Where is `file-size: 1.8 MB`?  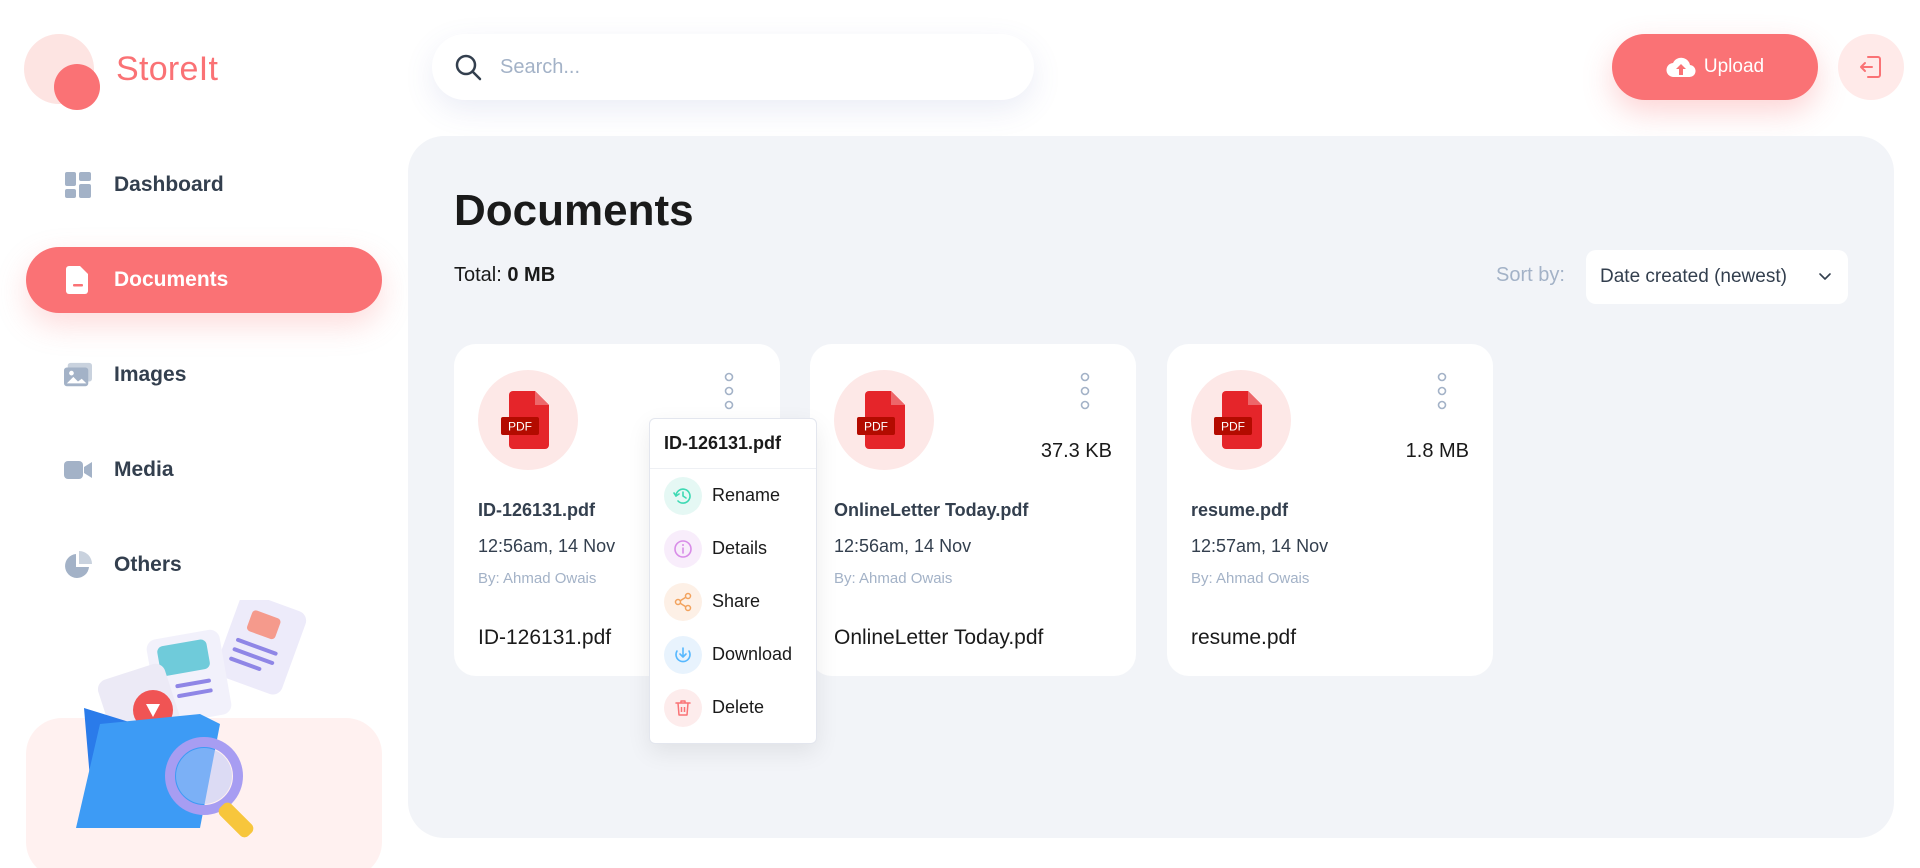 file-size: 1.8 MB is located at coordinates (1437, 451).